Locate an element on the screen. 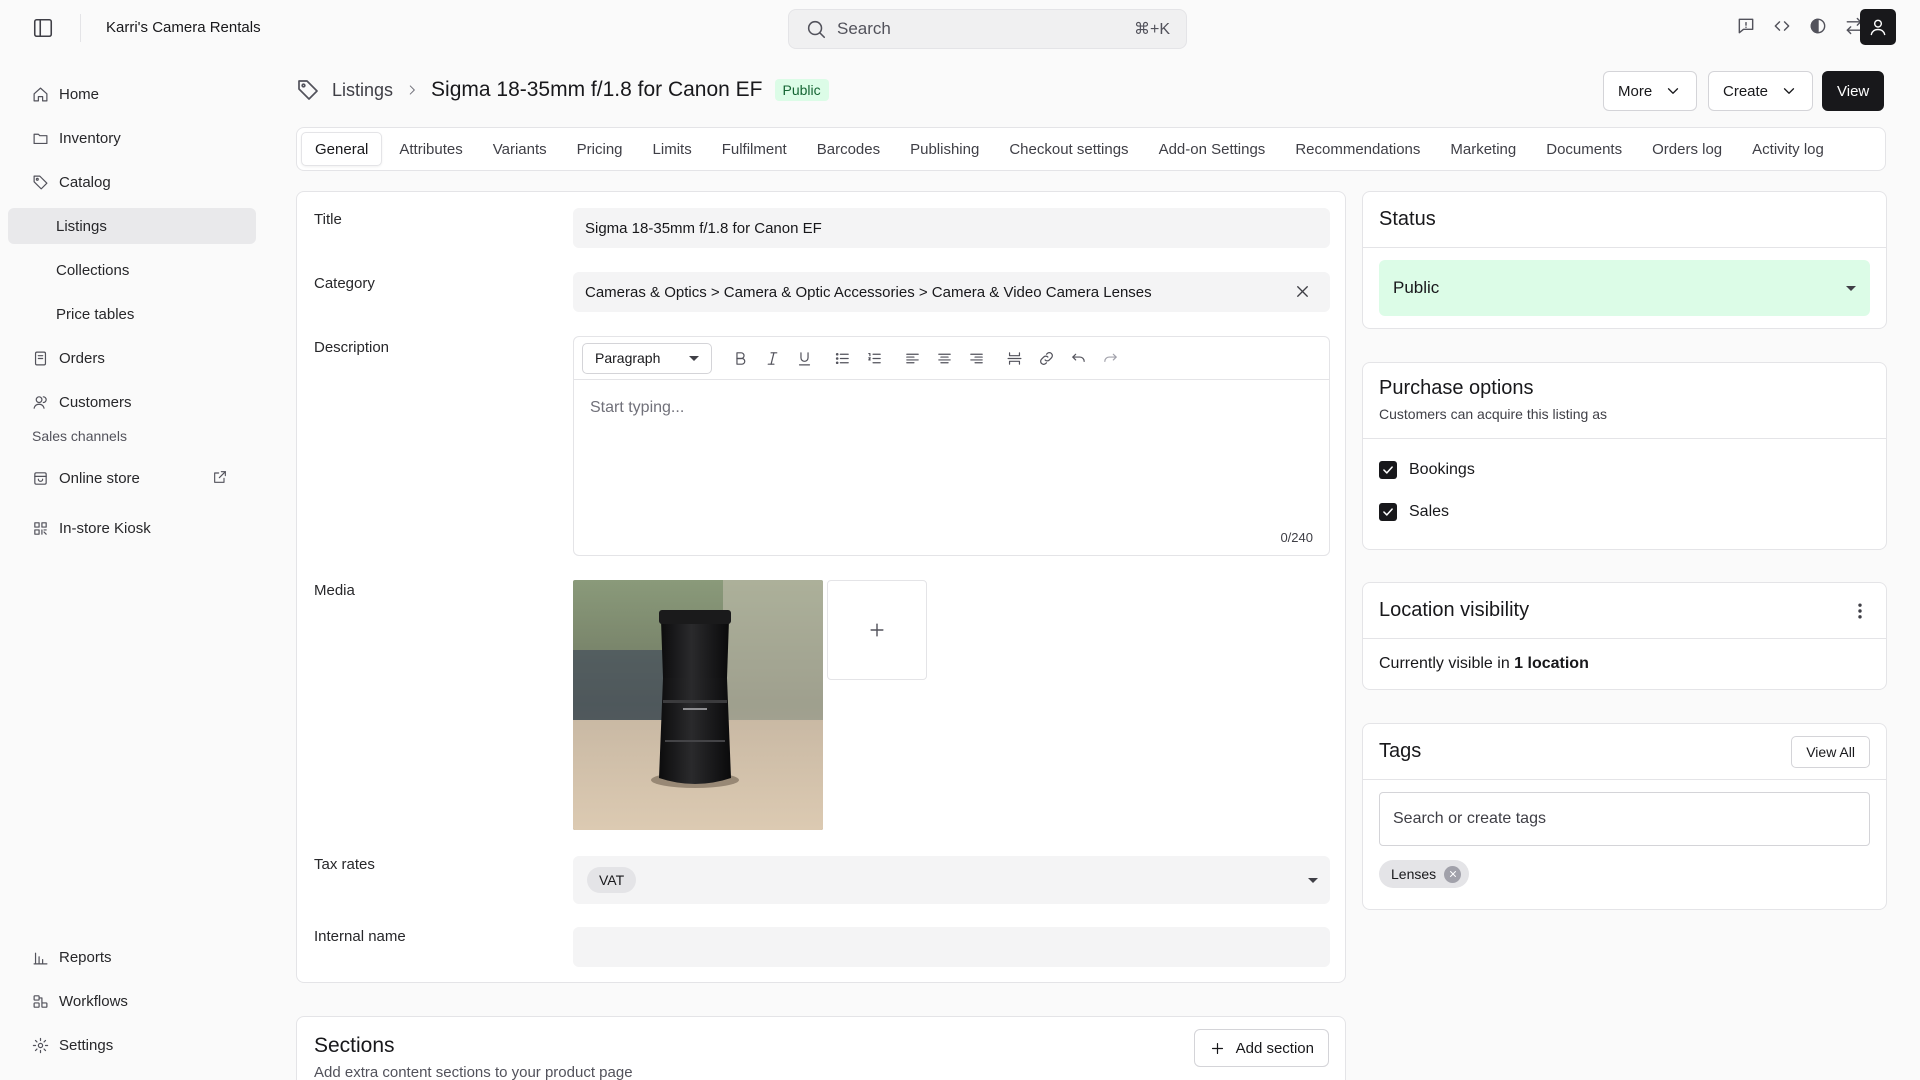 The width and height of the screenshot is (1920, 1080). tags-card-header: Tags View All is located at coordinates (1624, 752).